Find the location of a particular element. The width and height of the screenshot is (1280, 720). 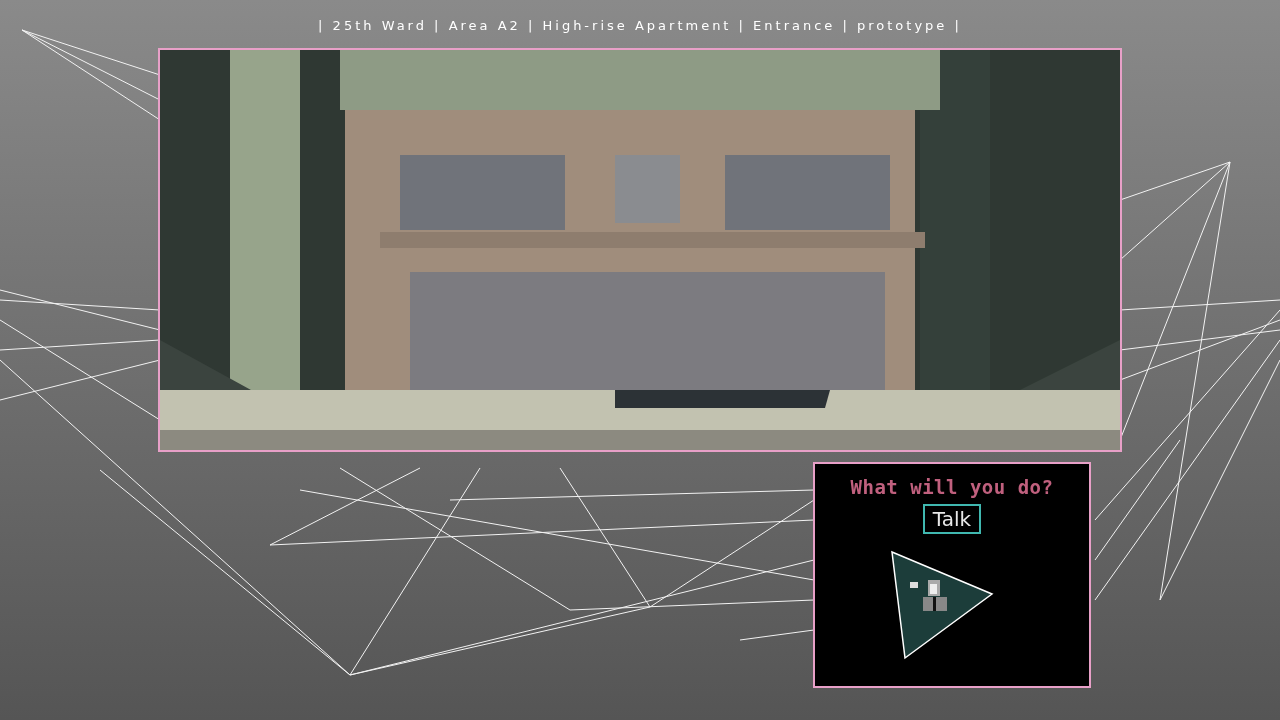

talk-icon is located at coordinates (942, 605).